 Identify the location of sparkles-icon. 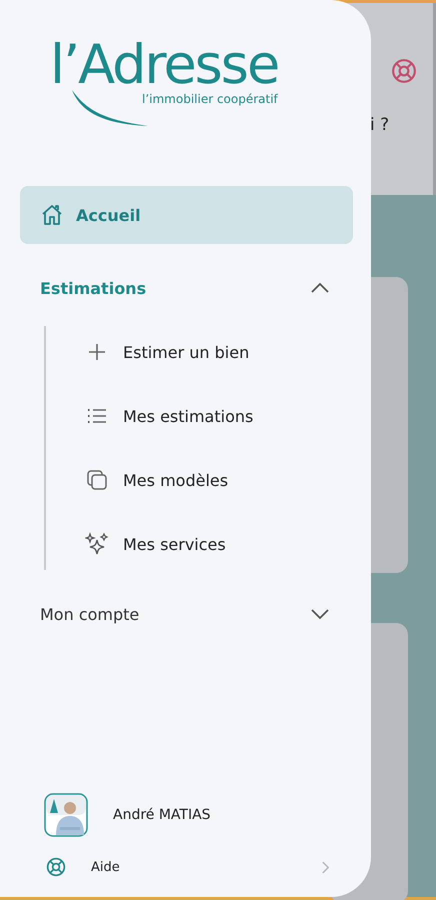
(97, 544).